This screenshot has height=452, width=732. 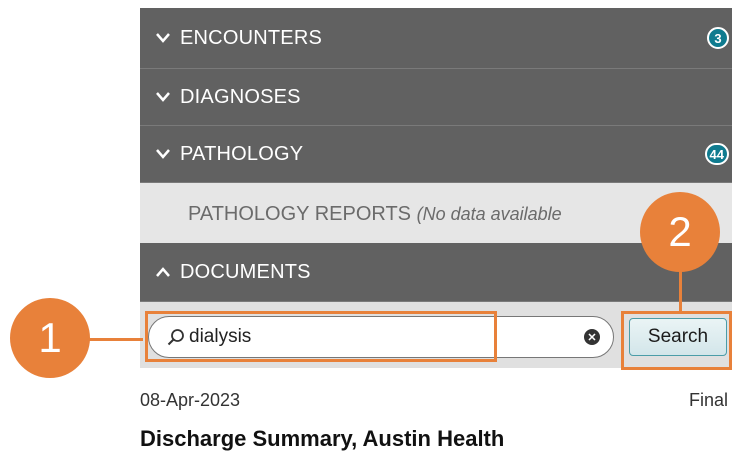 What do you see at coordinates (240, 97) in the screenshot?
I see `section-label: DIAGNOSES` at bounding box center [240, 97].